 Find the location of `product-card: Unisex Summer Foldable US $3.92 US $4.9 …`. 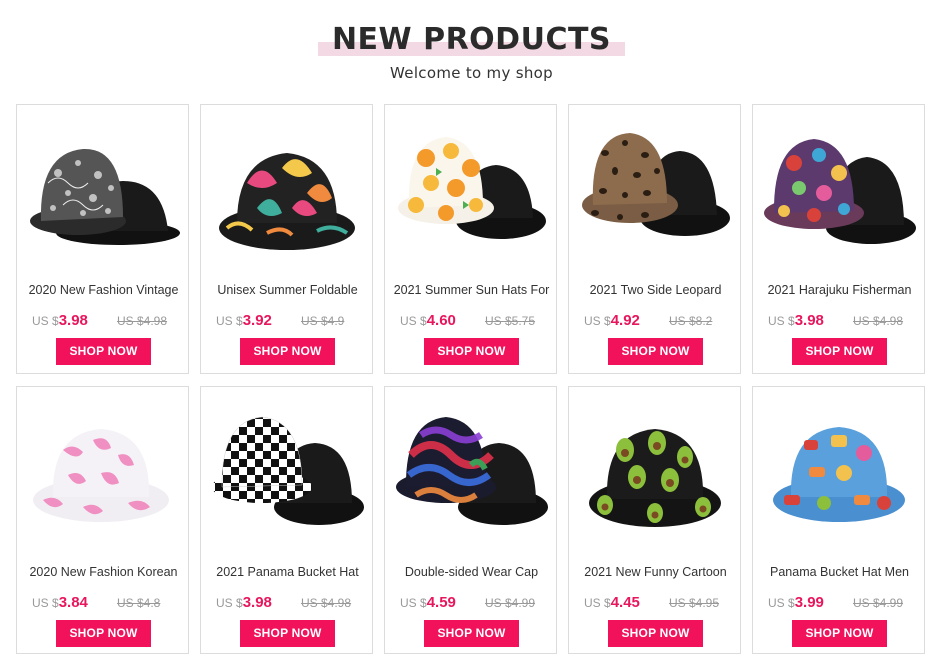

product-card: Unisex Summer Foldable US $3.92 US $4.9 … is located at coordinates (286, 239).